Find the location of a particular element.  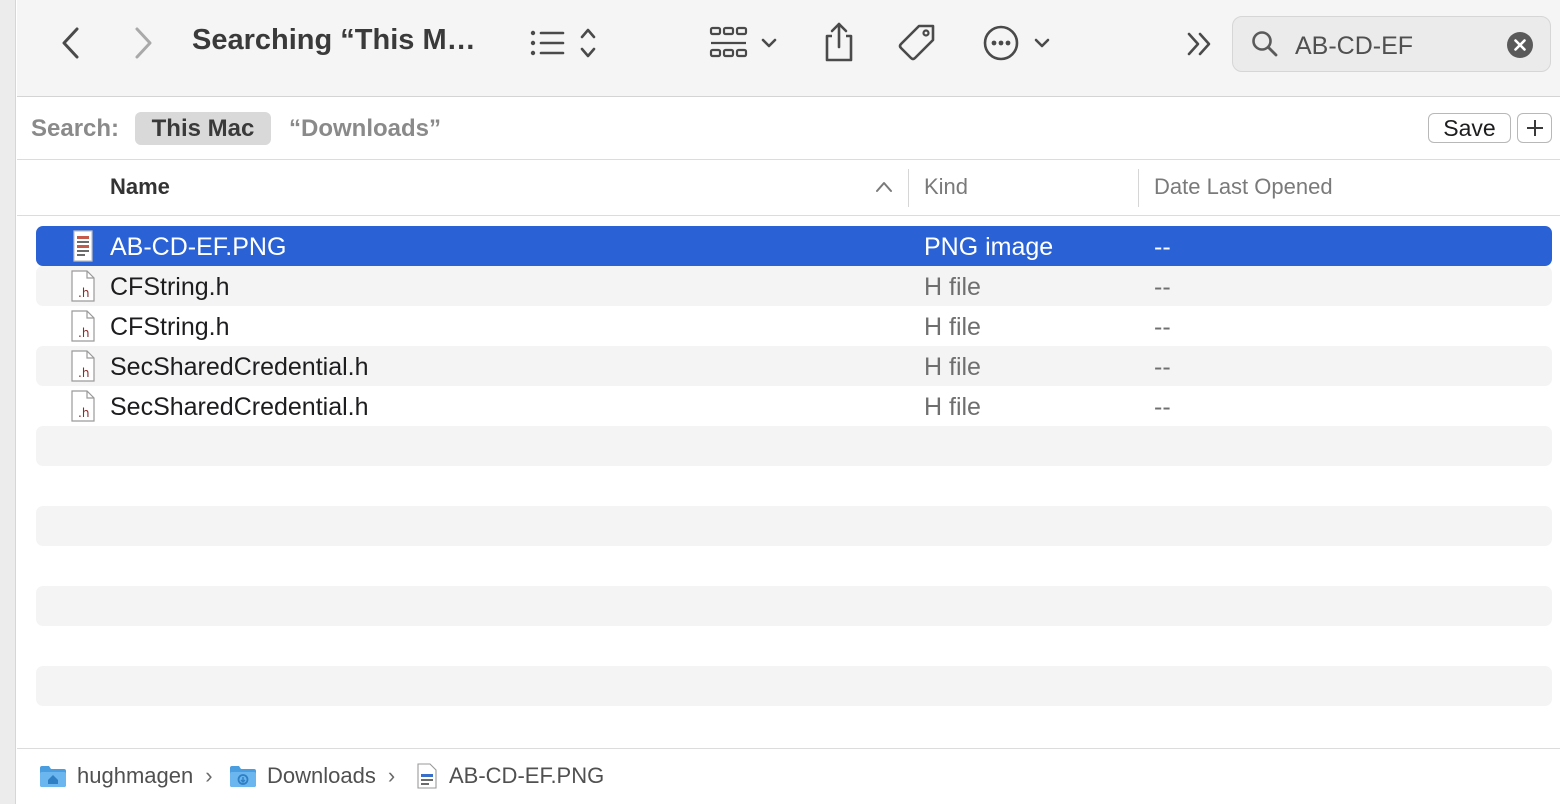

tag-button is located at coordinates (917, 43).